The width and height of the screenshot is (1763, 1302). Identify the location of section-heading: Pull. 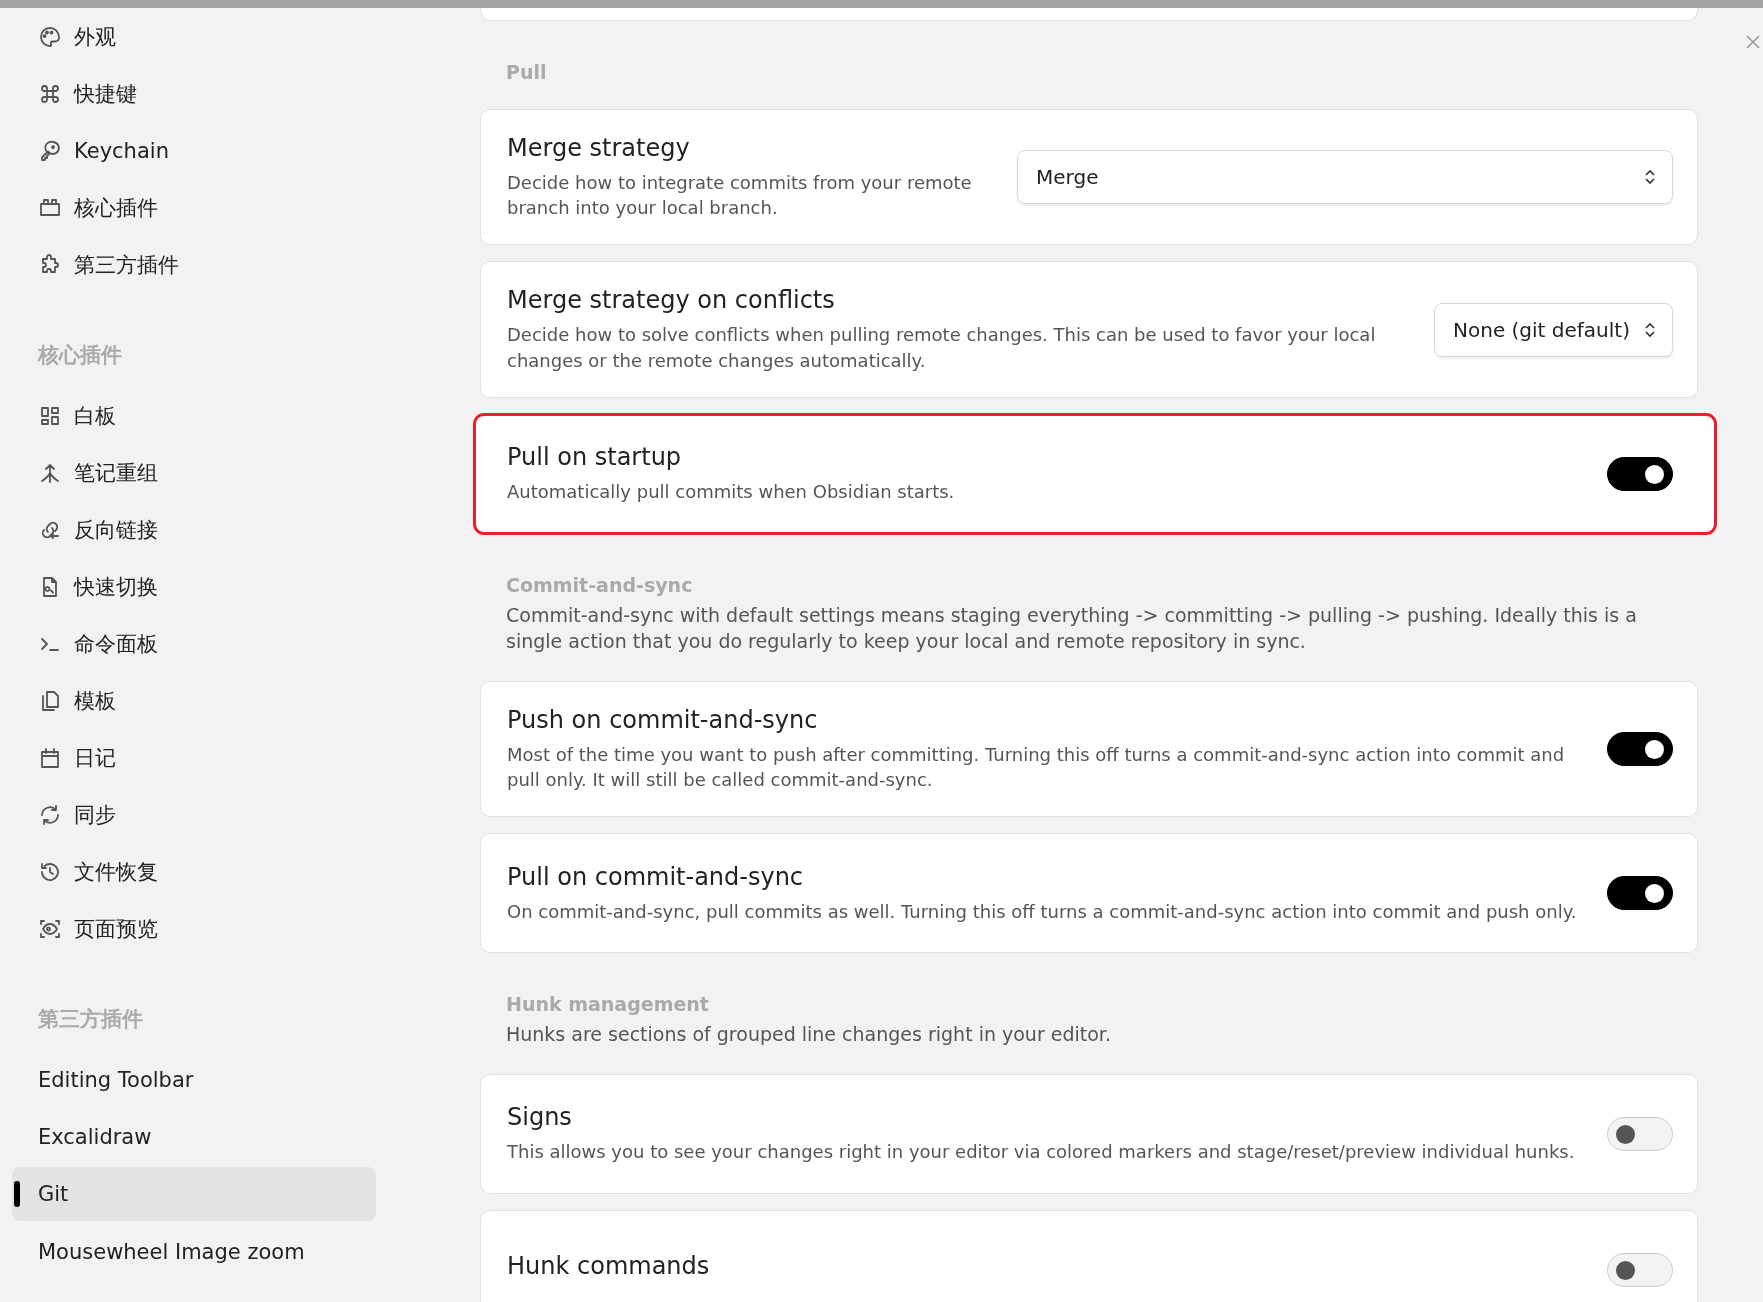
(527, 72).